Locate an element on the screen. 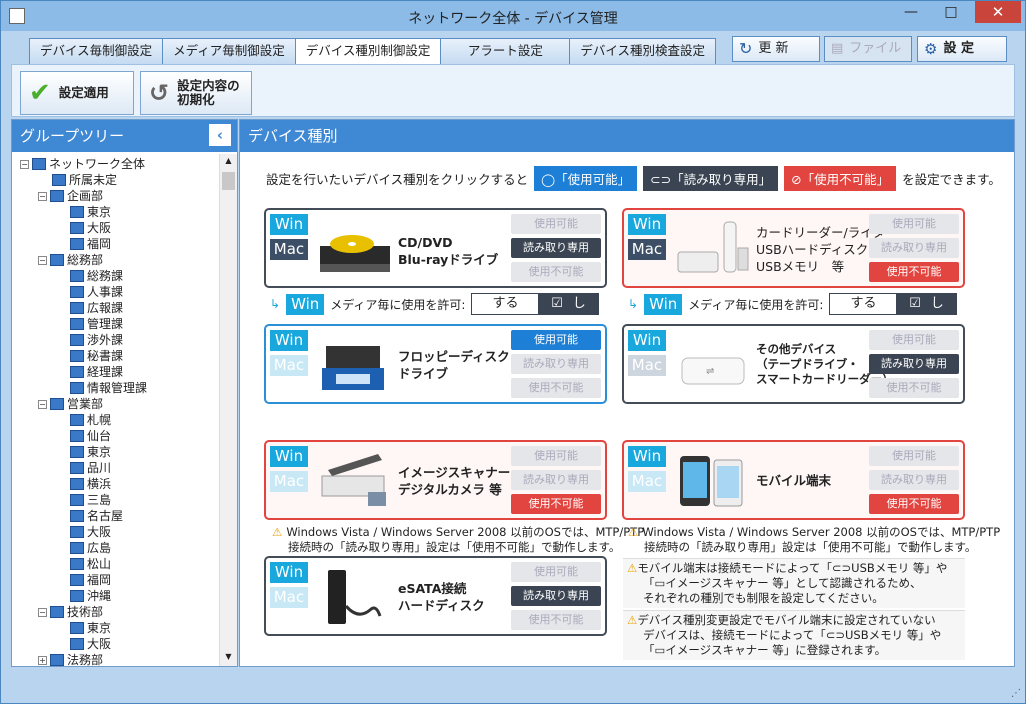 The image size is (1026, 704). tree-leaf: 札幌 is located at coordinates (83, 420).